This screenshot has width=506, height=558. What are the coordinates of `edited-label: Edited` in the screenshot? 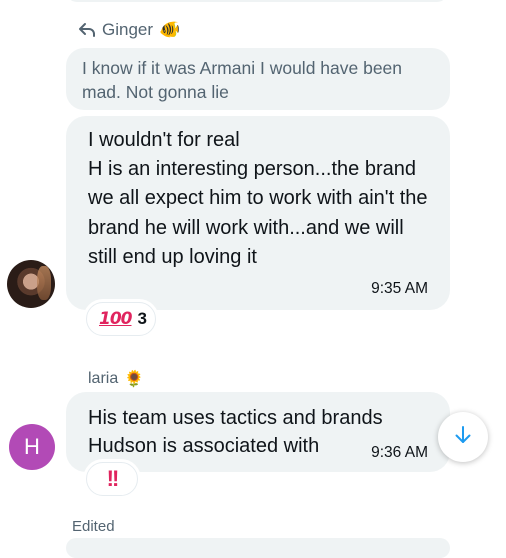 It's located at (93, 526).